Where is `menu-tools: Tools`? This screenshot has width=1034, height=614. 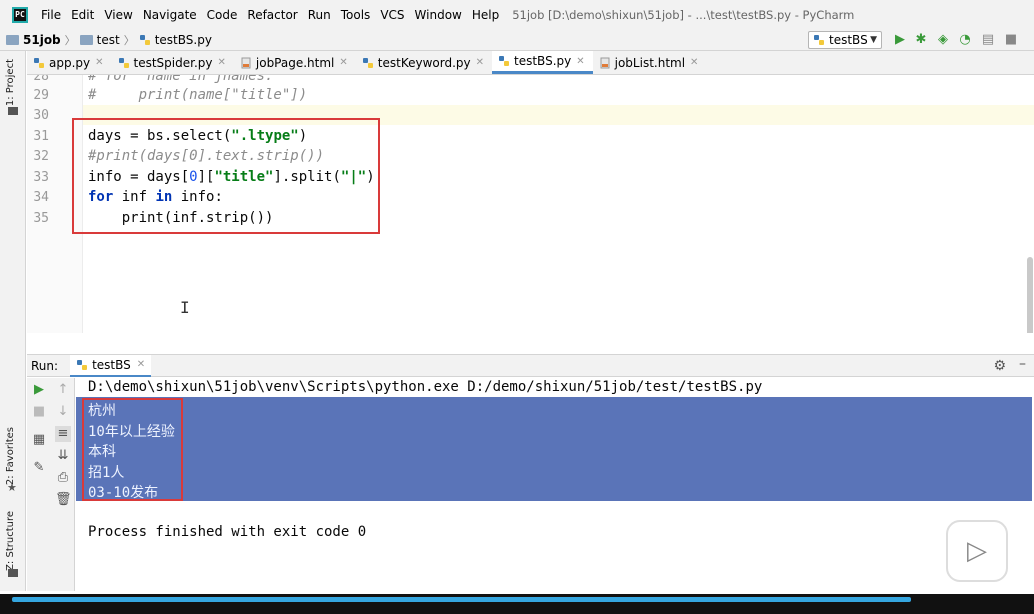
menu-tools: Tools is located at coordinates (356, 15).